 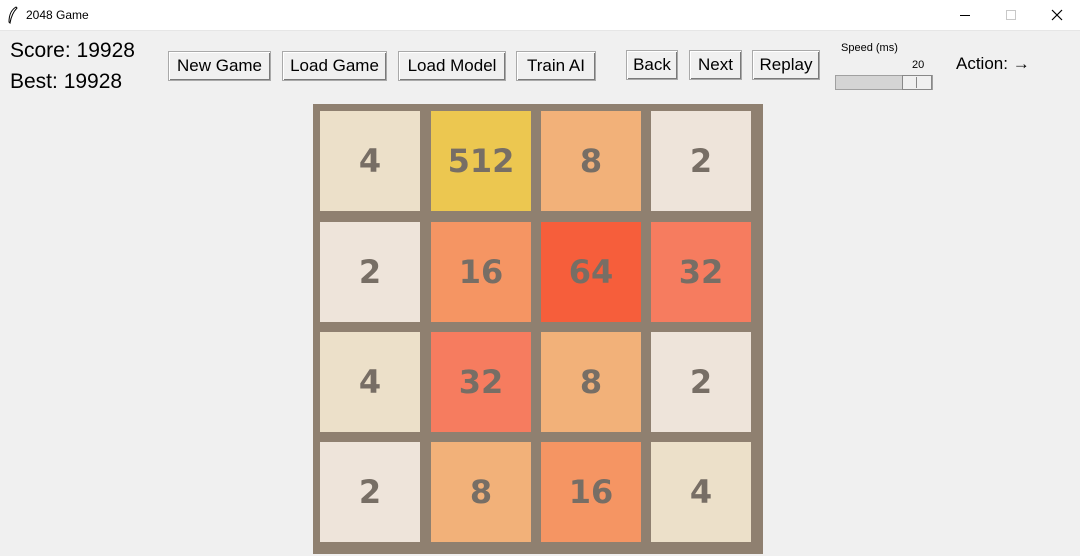 What do you see at coordinates (701, 272) in the screenshot?
I see `tile-r2-c4: 32` at bounding box center [701, 272].